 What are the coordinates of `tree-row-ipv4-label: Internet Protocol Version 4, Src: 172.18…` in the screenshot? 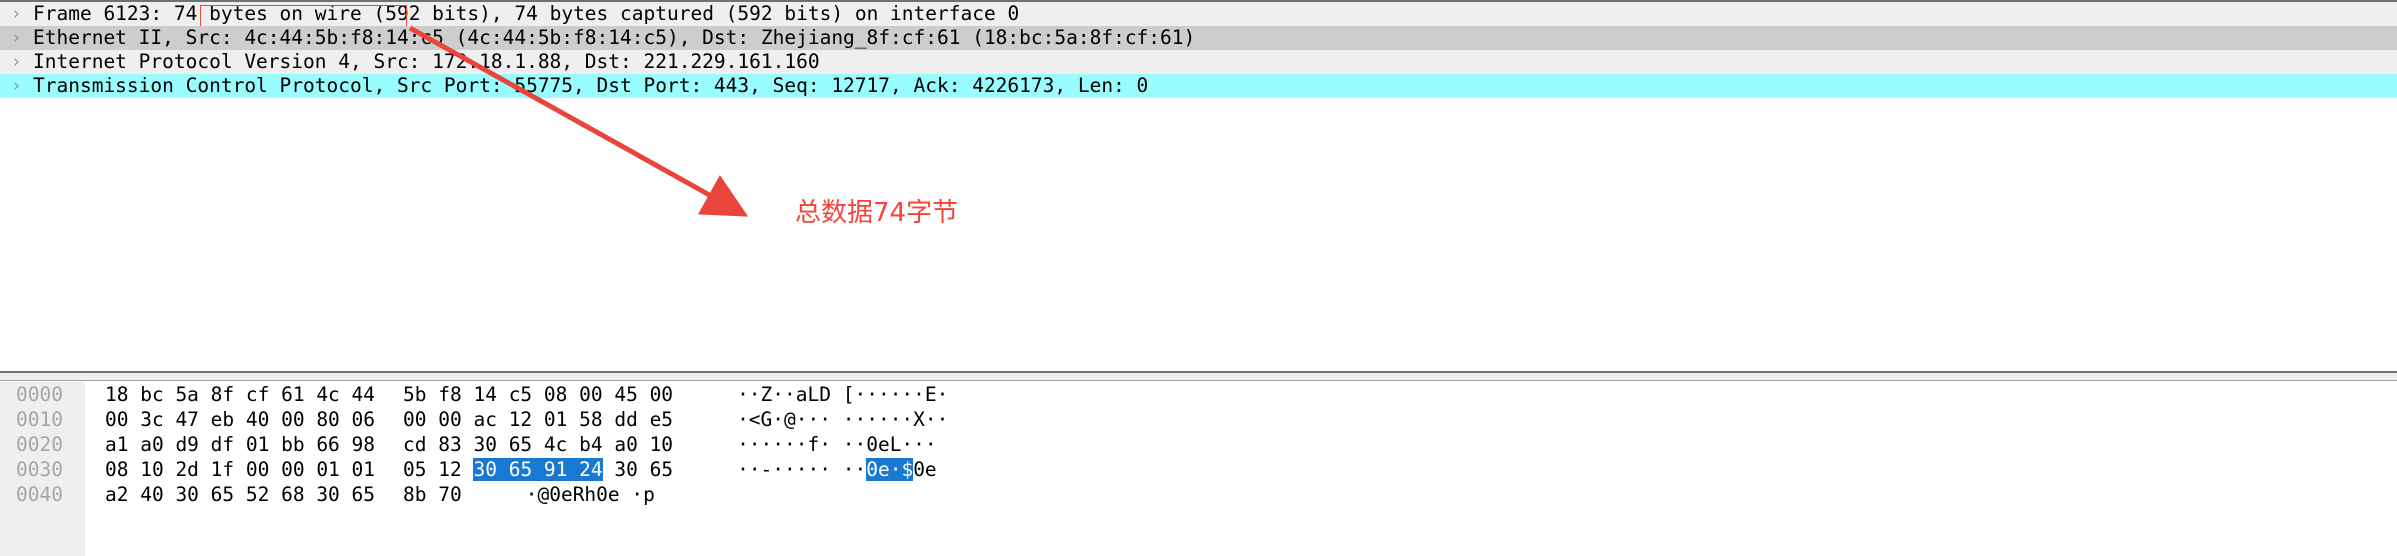 It's located at (426, 61).